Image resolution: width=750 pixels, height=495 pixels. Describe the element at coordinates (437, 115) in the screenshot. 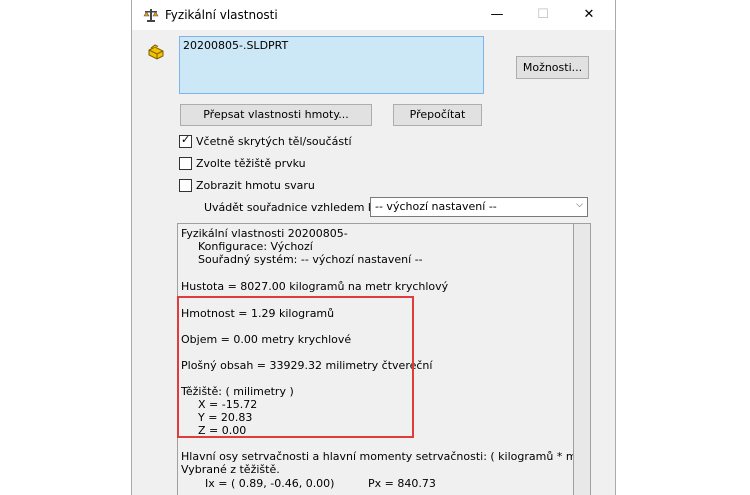

I see `recalculate-button: Přepočítat` at that location.